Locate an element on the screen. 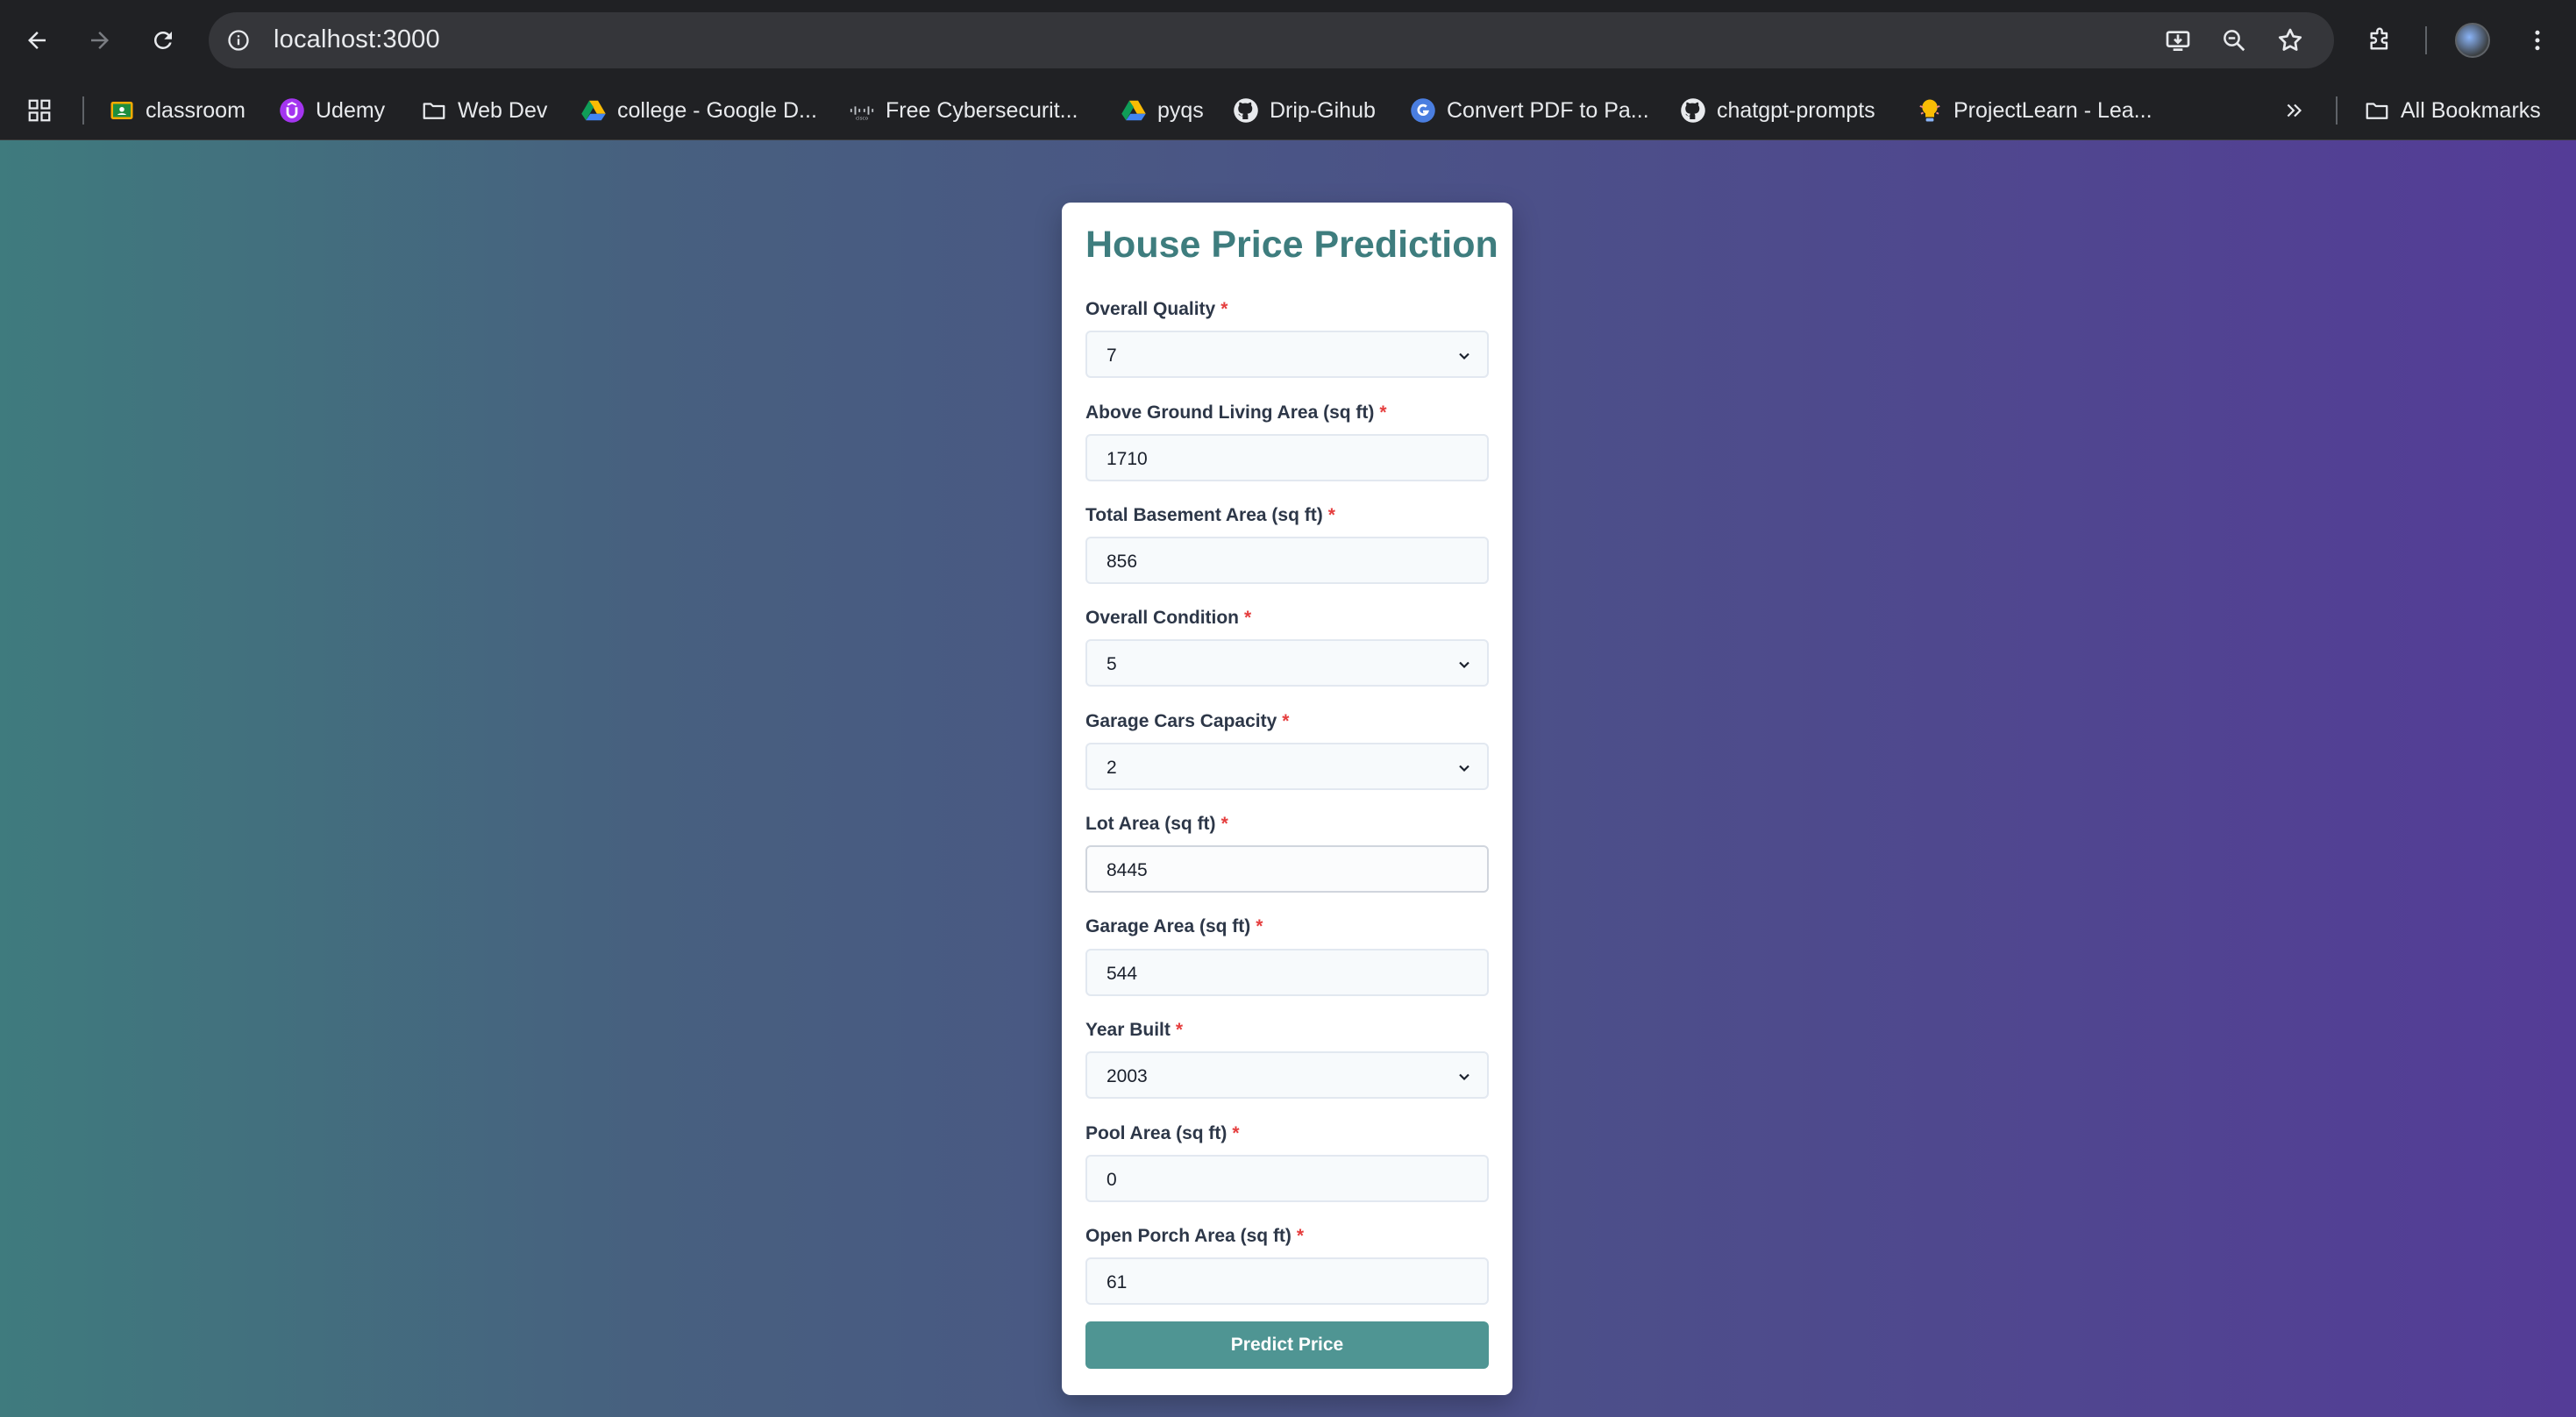 This screenshot has height=1417, width=2576. reload-icon is located at coordinates (162, 40).